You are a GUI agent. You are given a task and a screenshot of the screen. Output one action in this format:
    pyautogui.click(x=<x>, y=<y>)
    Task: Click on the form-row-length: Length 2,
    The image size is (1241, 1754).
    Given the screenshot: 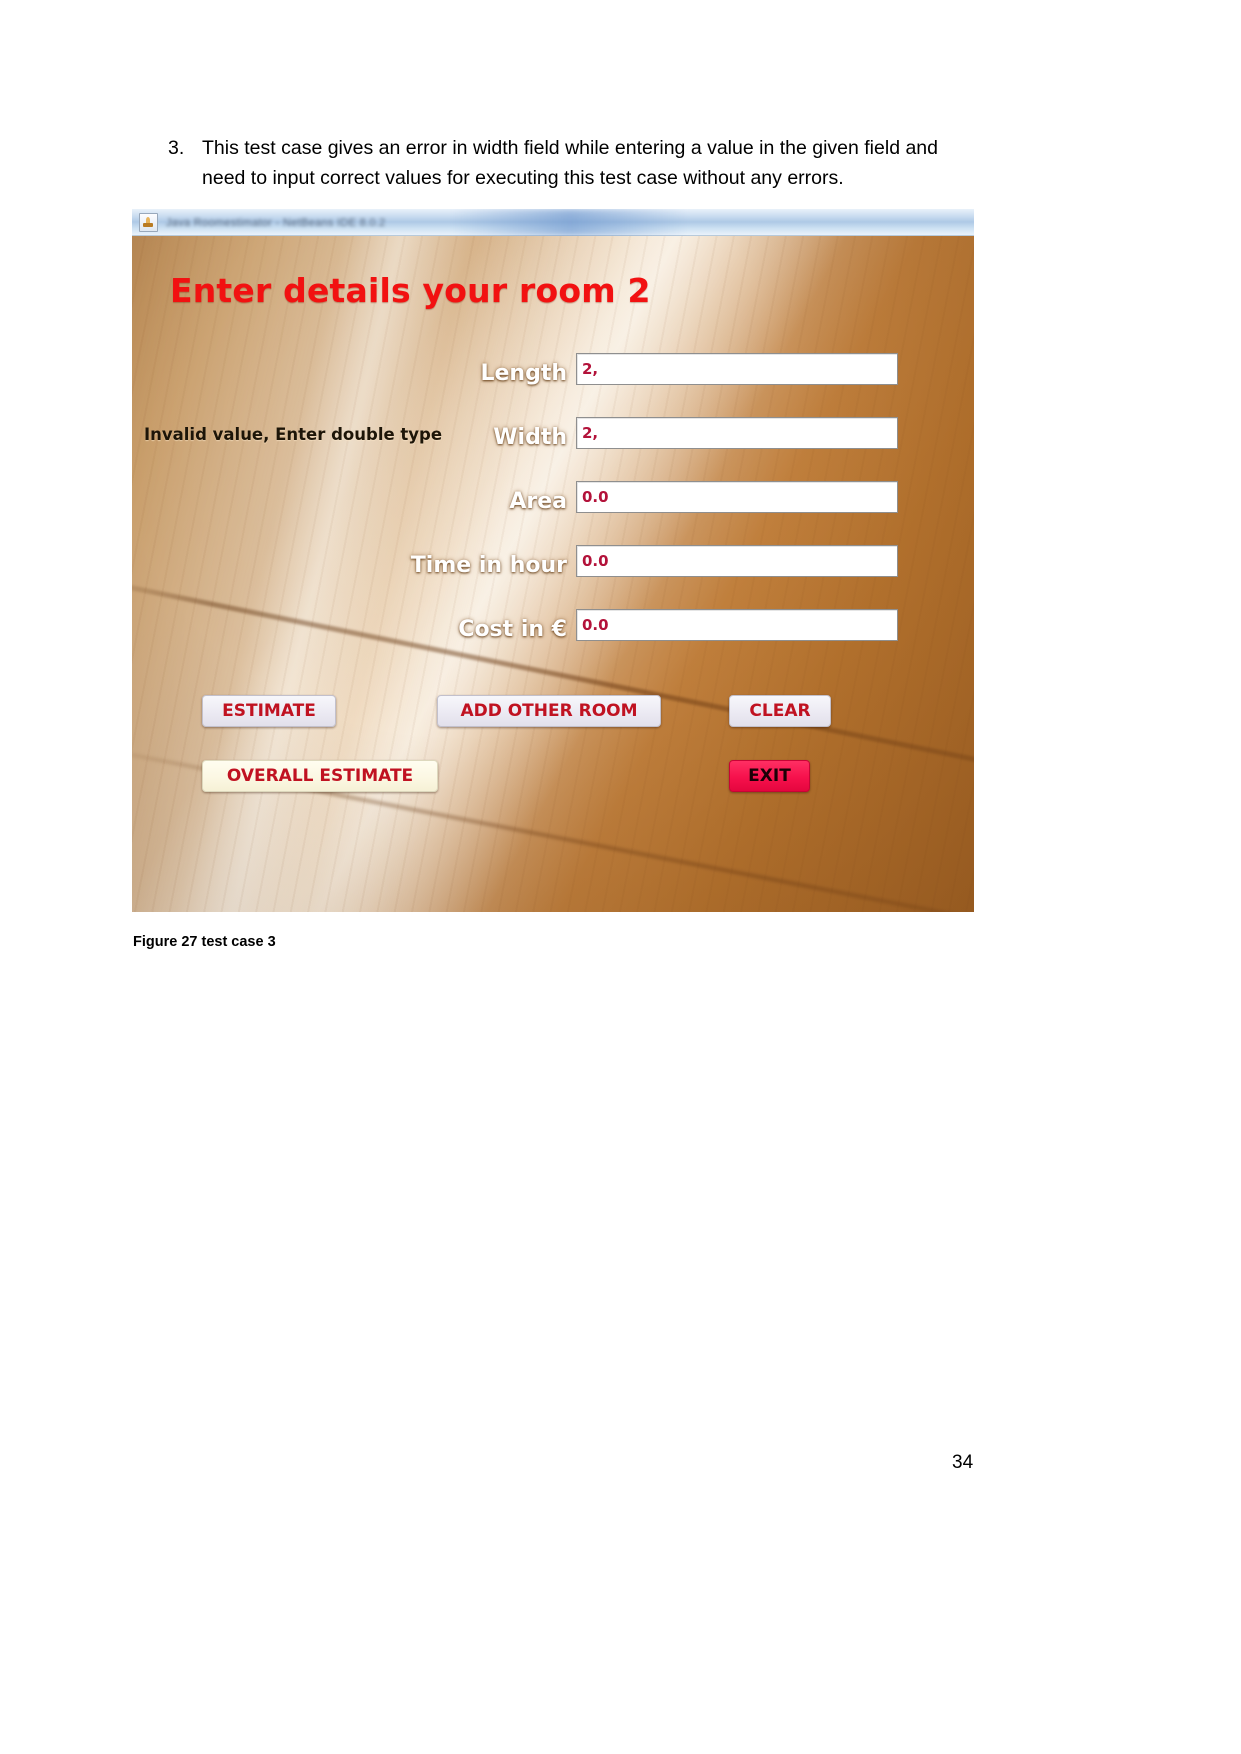 What is the action you would take?
    pyautogui.click(x=553, y=381)
    